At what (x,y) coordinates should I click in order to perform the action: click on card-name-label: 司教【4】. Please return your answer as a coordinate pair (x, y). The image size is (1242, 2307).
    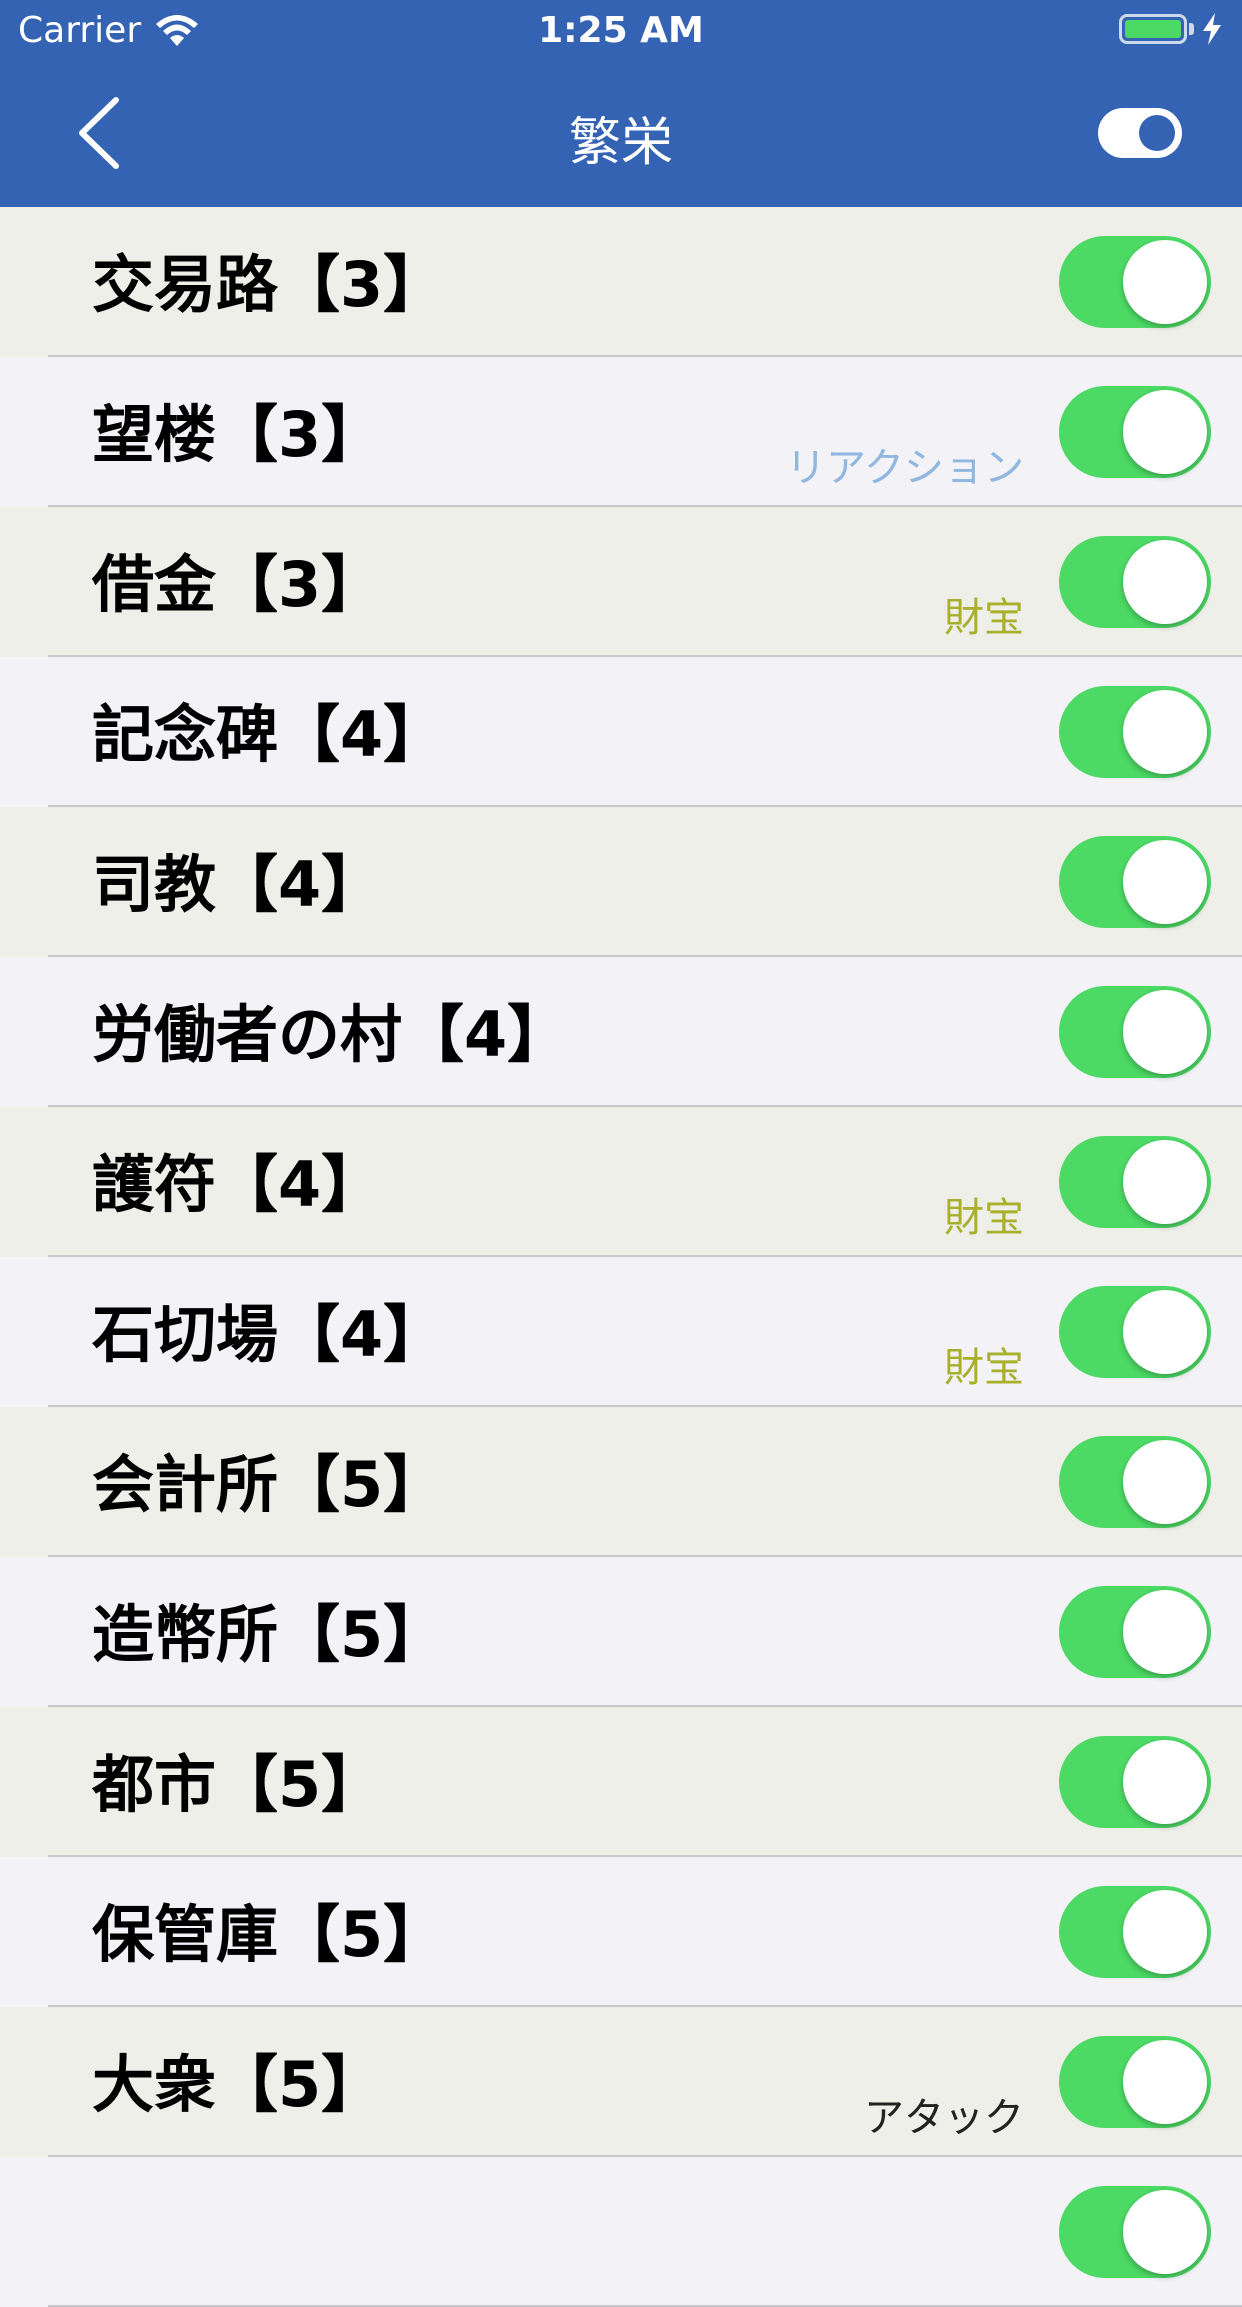
    Looking at the image, I should click on (238, 884).